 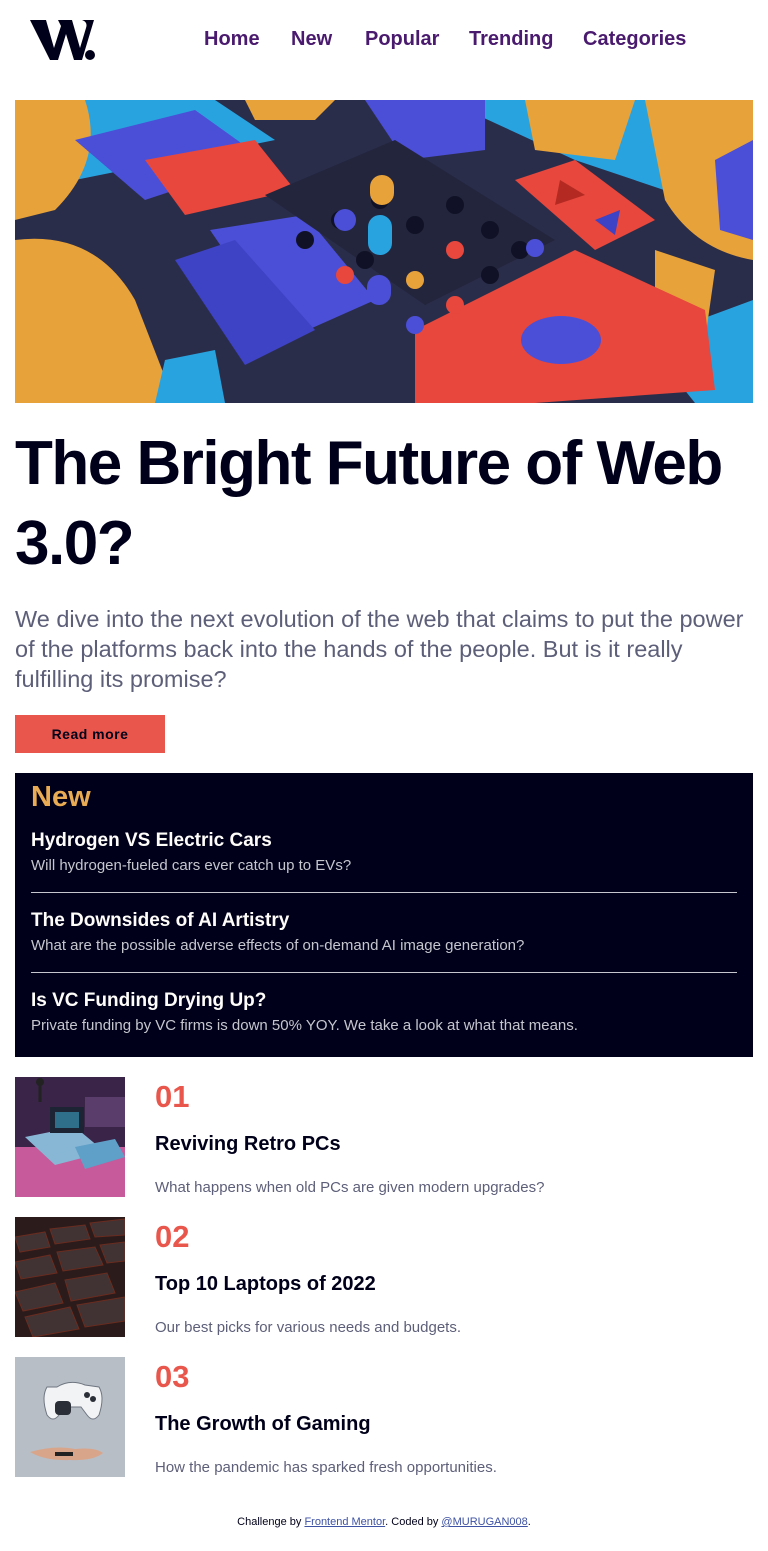 I want to click on nav-home: Home, so click(x=232, y=39).